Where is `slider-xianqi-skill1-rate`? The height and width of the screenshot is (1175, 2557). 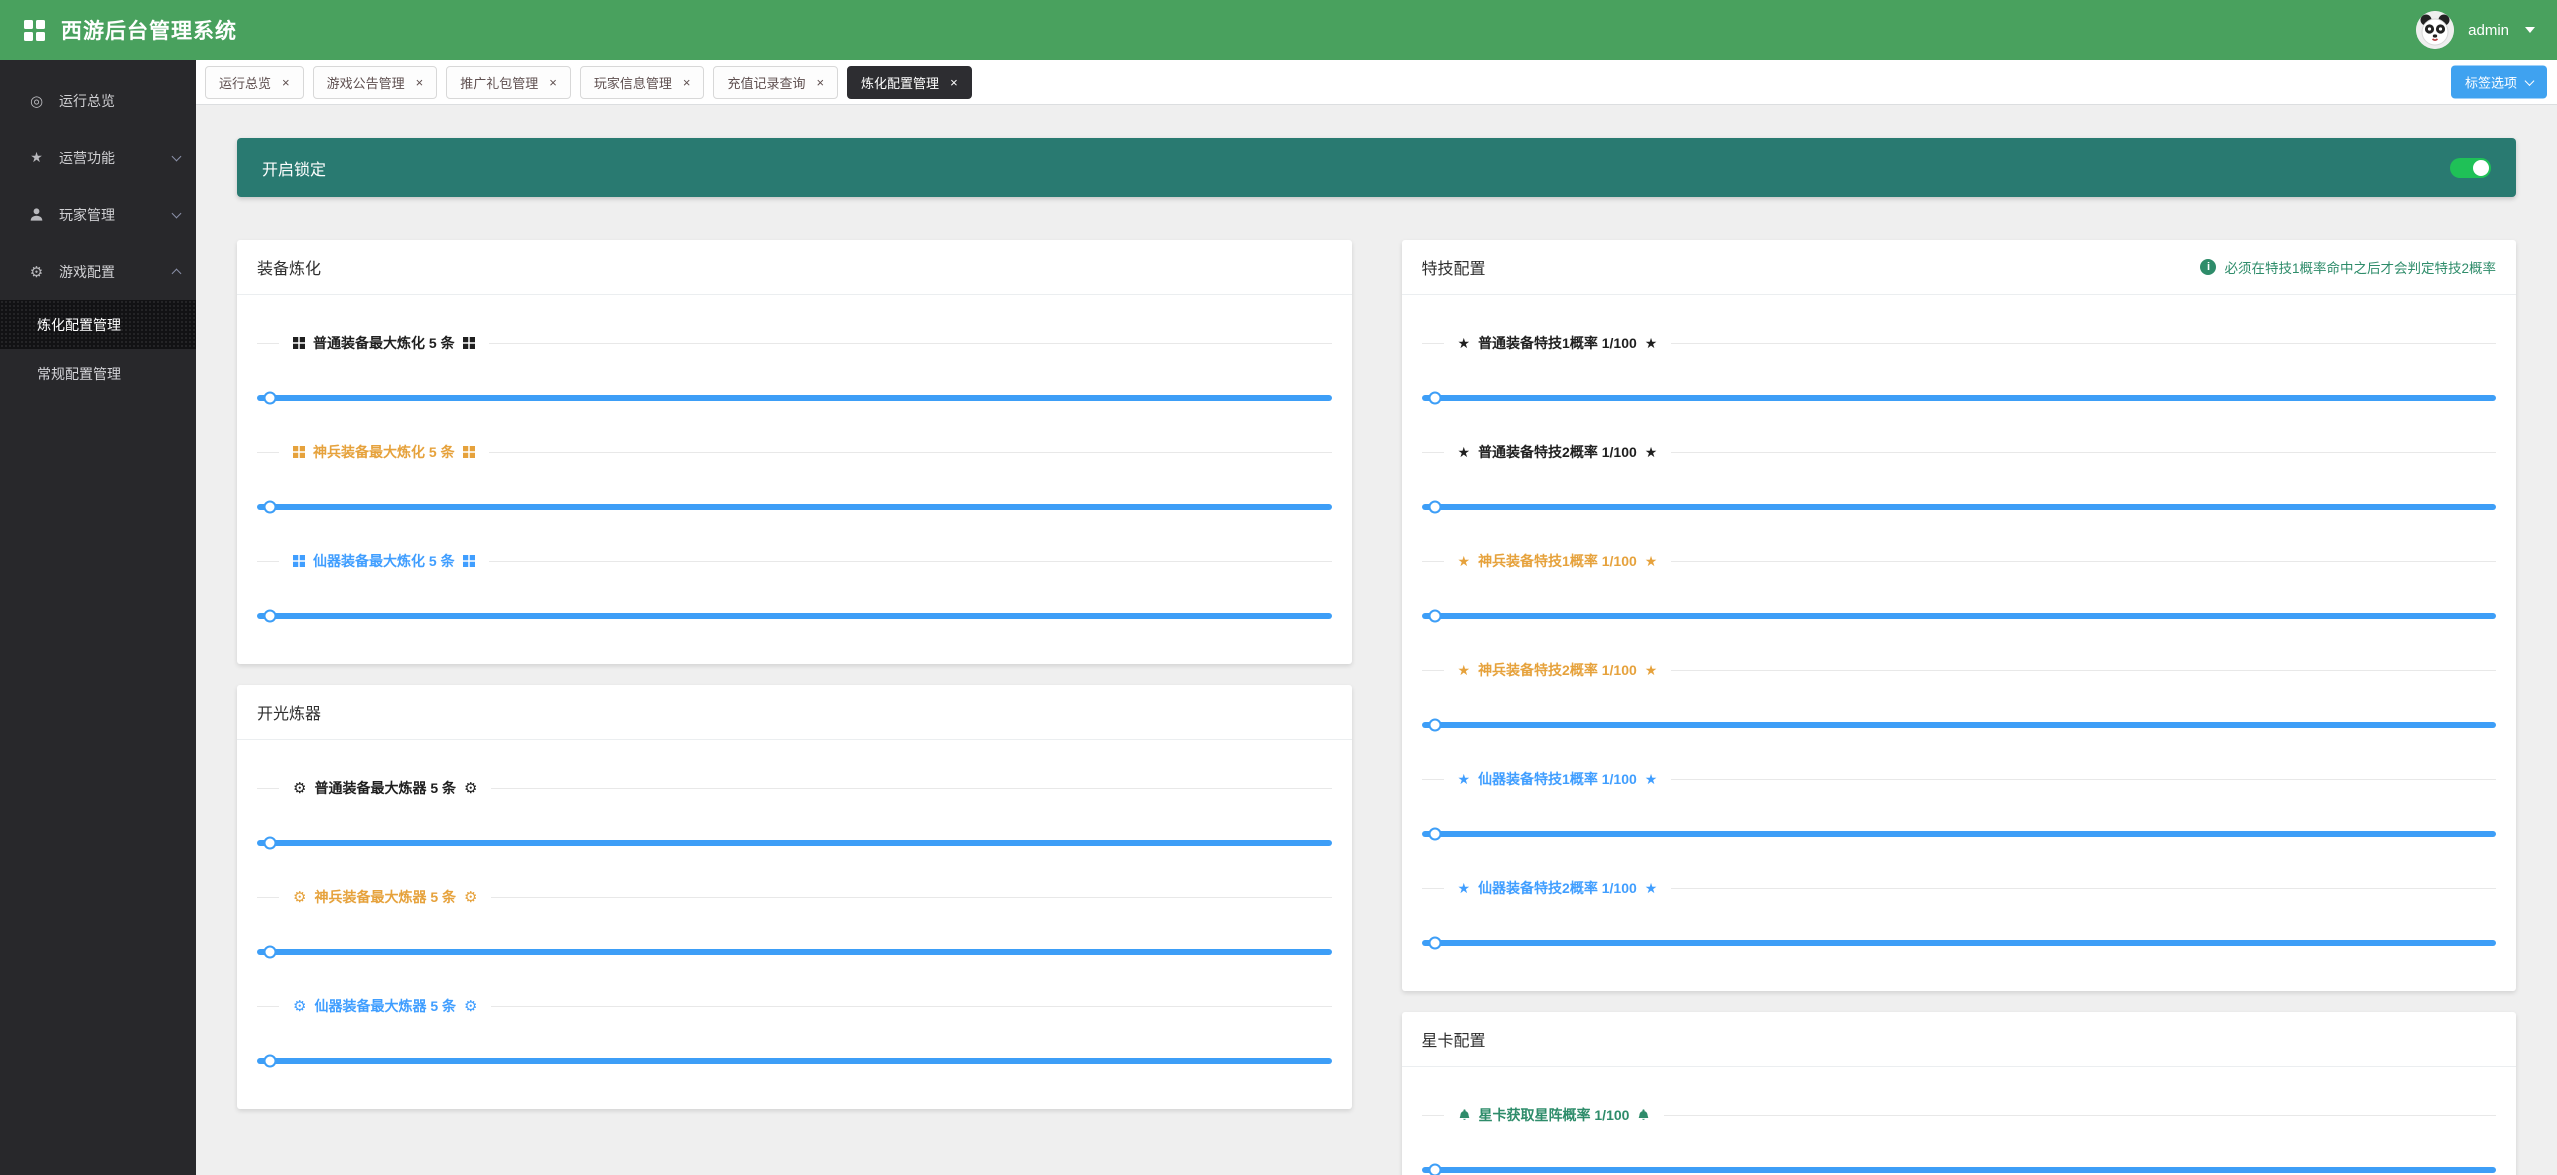 slider-xianqi-skill1-rate is located at coordinates (1958, 834).